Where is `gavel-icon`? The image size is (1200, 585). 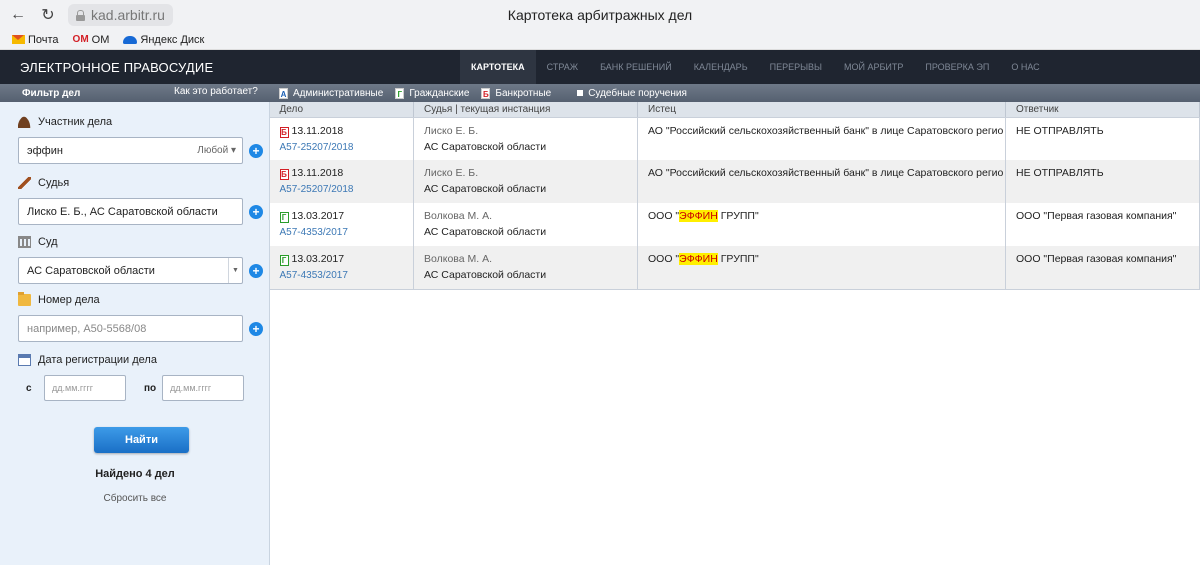
gavel-icon is located at coordinates (24, 183).